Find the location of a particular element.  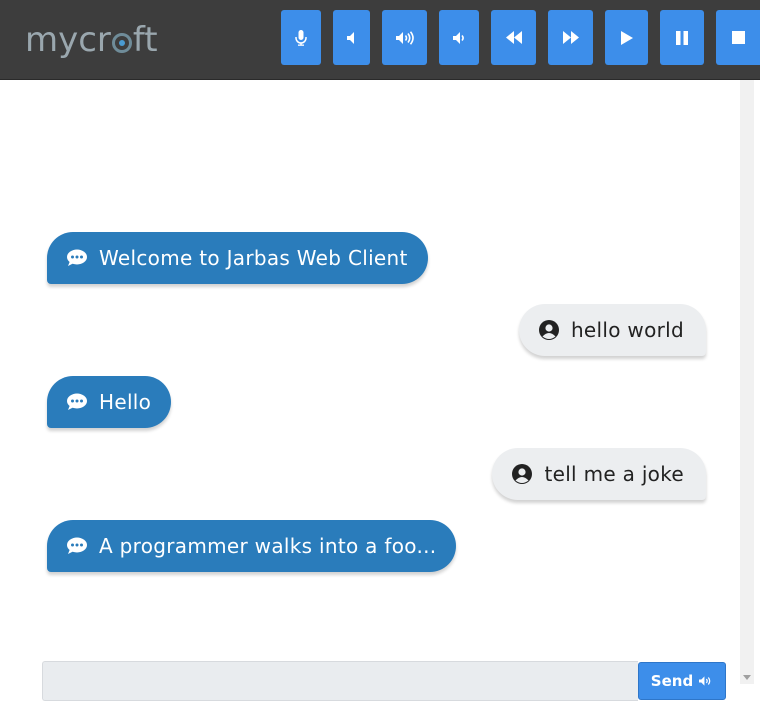

stop-icon is located at coordinates (738, 37).